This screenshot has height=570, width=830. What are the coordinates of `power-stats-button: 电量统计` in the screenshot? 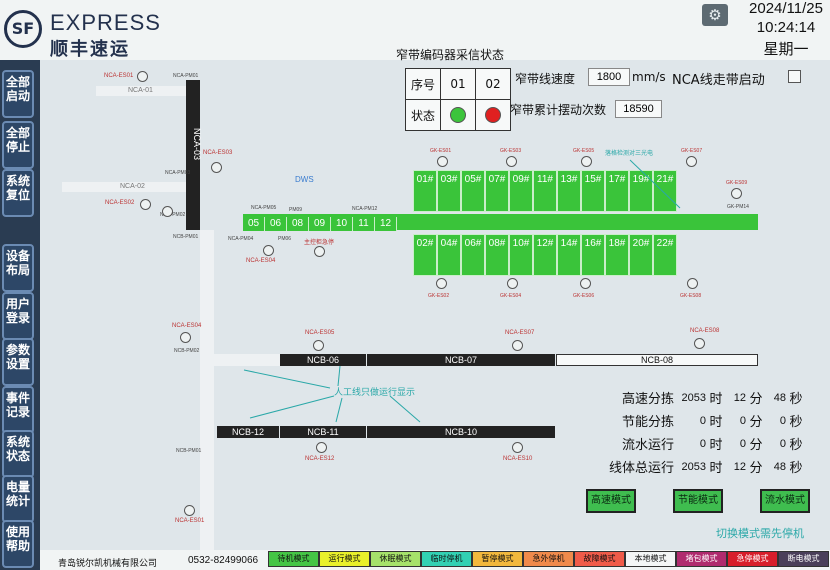 It's located at (18, 499).